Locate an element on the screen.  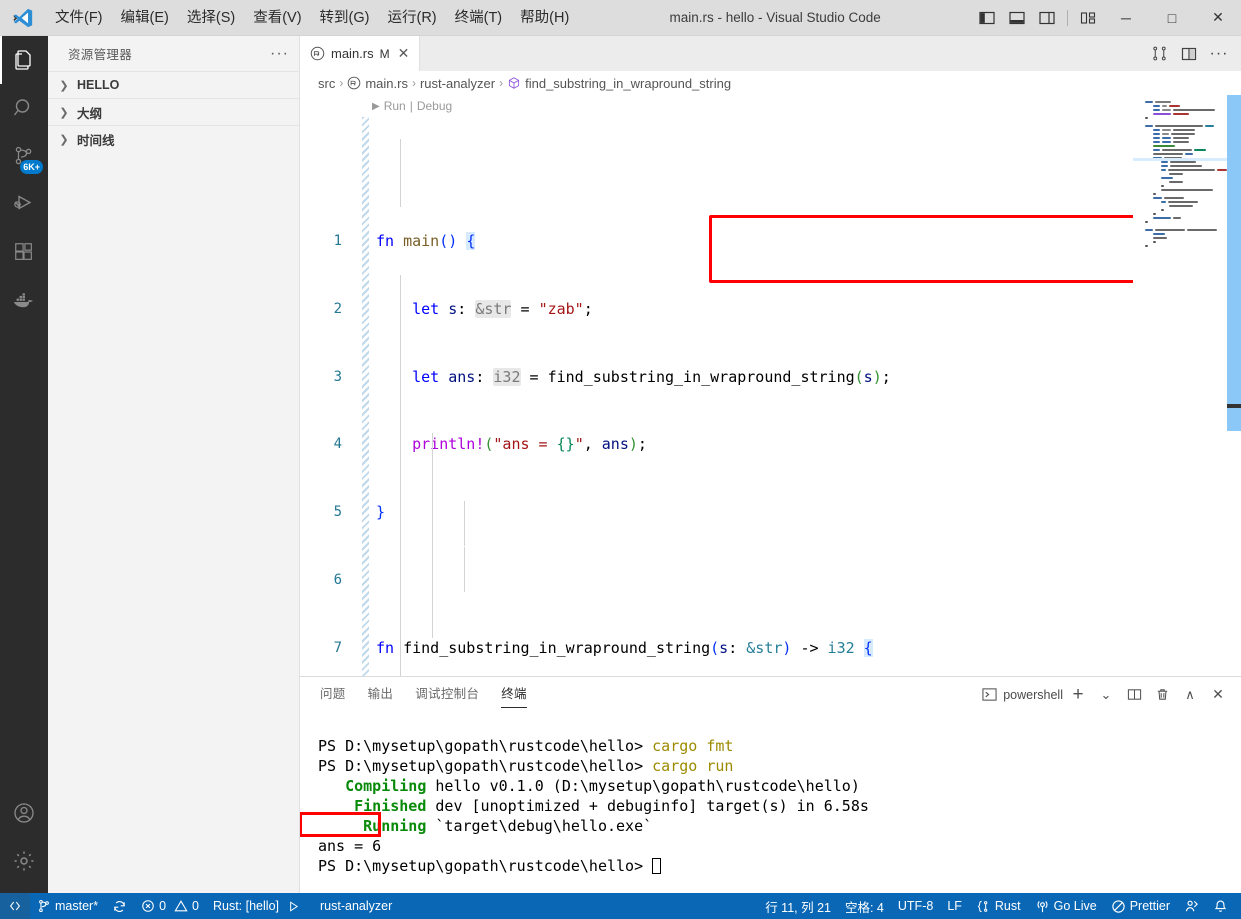
remote-indicator is located at coordinates (15, 906).